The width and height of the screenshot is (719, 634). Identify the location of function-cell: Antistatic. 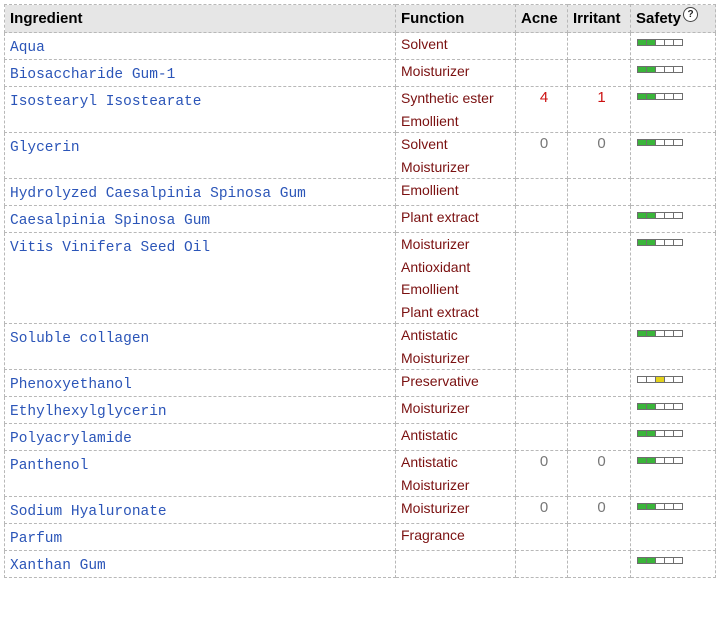
(455, 437).